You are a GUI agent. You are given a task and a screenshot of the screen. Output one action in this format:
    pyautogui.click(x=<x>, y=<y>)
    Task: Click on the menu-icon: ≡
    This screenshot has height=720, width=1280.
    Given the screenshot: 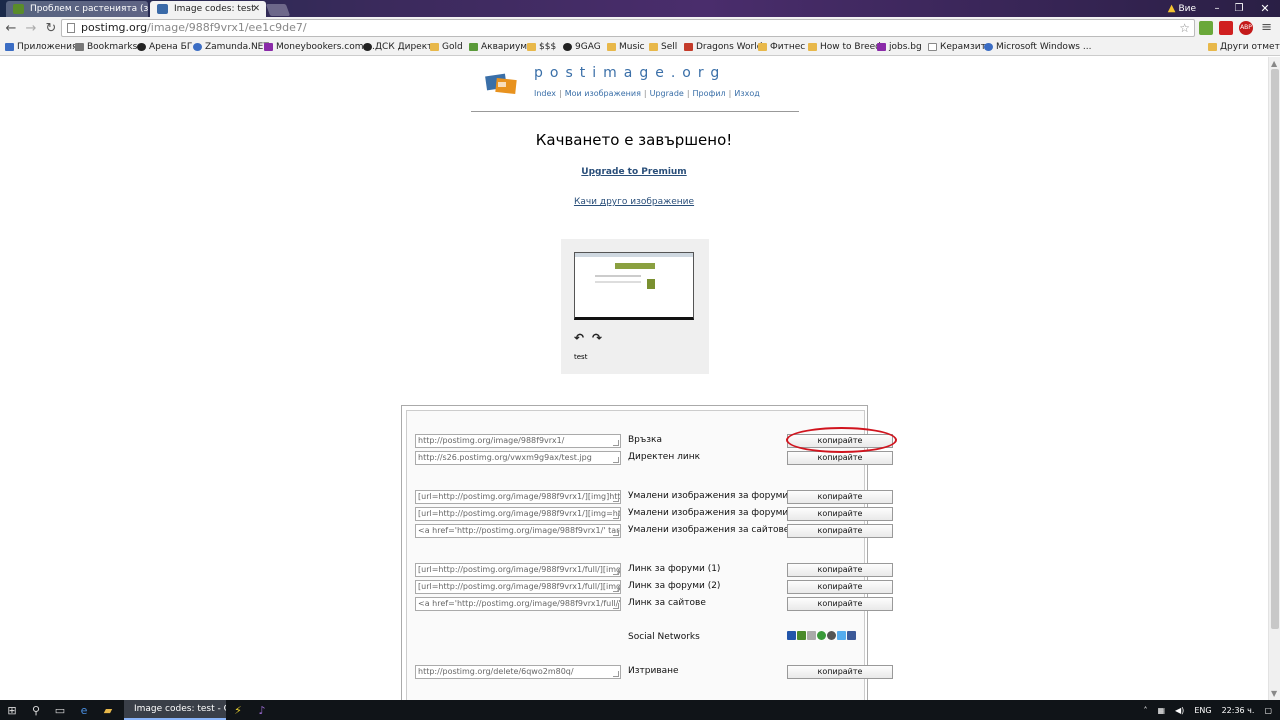 What is the action you would take?
    pyautogui.click(x=1266, y=27)
    